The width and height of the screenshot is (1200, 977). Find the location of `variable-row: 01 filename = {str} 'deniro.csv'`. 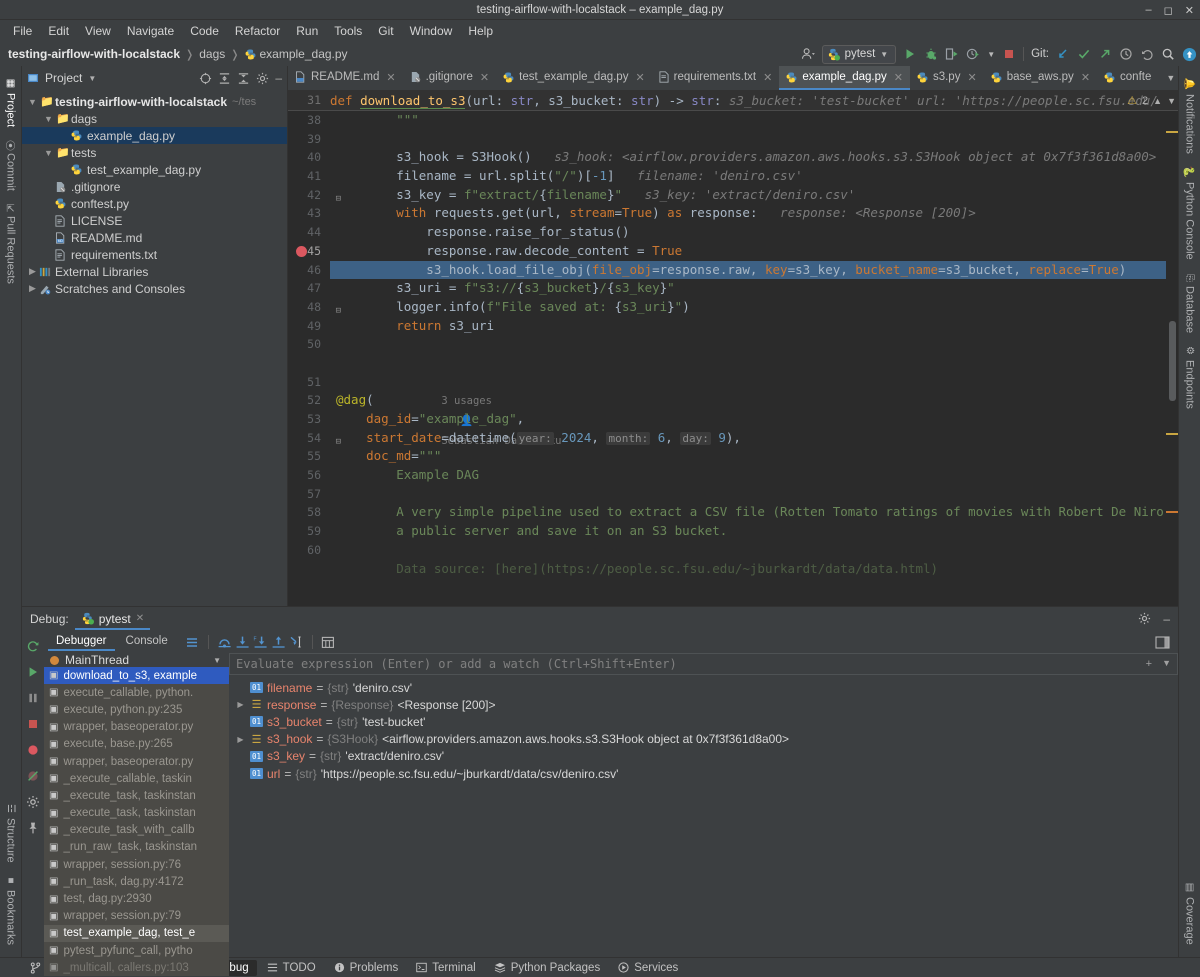

variable-row: 01 filename = {str} 'deniro.csv' is located at coordinates (703, 687).